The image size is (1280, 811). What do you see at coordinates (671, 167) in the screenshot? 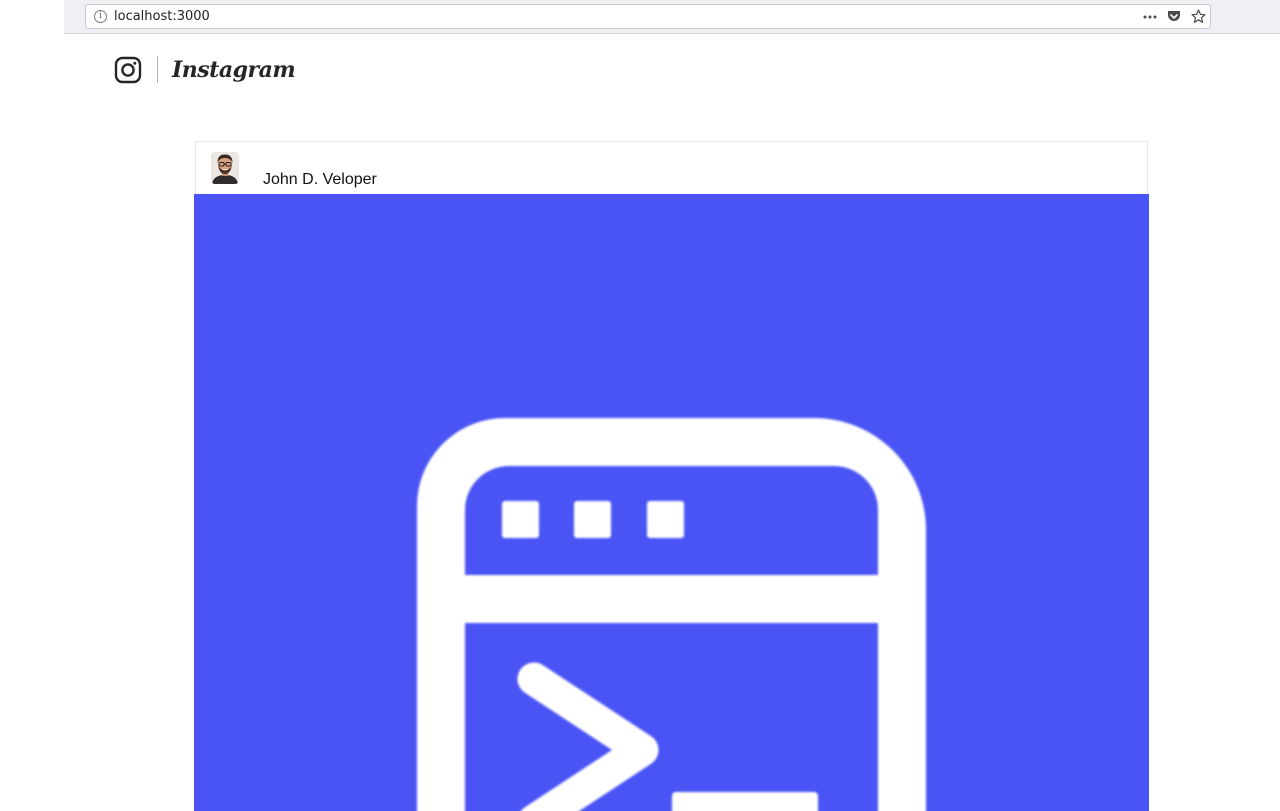
I see `post-header: John D. Veloper` at bounding box center [671, 167].